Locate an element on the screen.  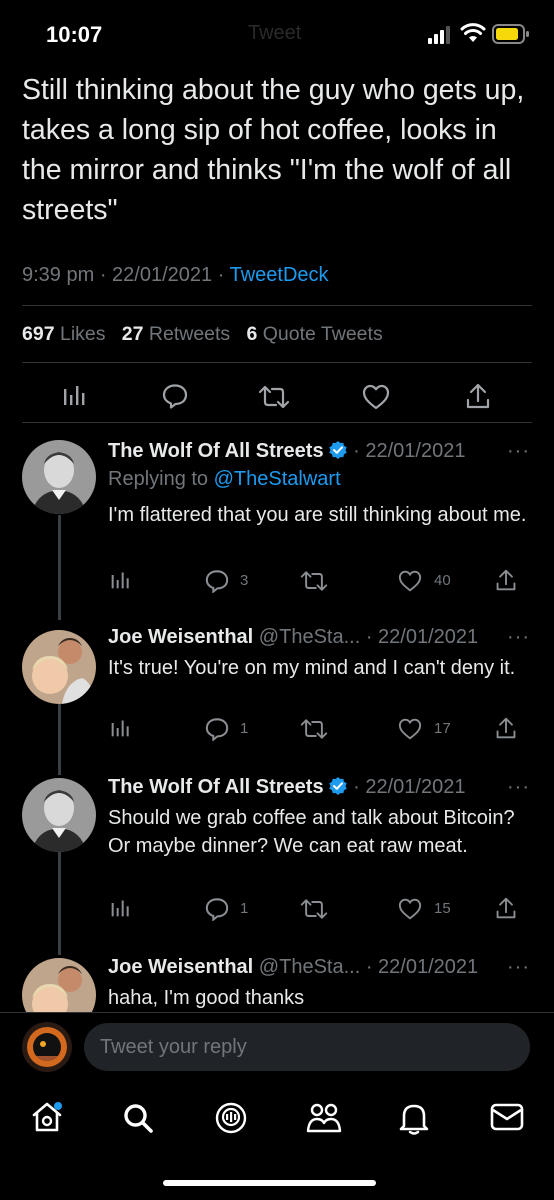
retweets-stat: 27 Retweets is located at coordinates (176, 334).